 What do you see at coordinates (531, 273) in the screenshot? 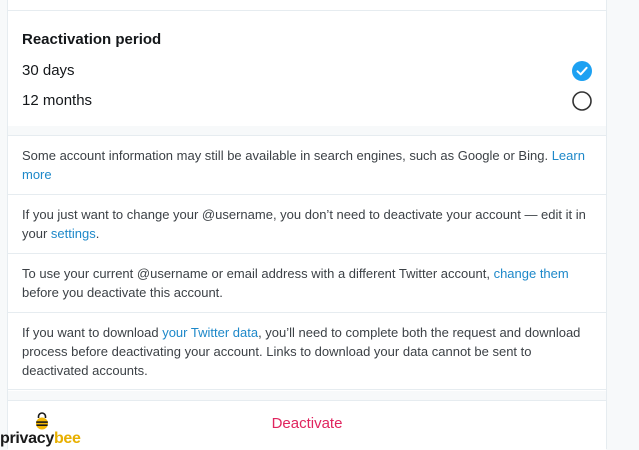
I see `change-them-link: change them` at bounding box center [531, 273].